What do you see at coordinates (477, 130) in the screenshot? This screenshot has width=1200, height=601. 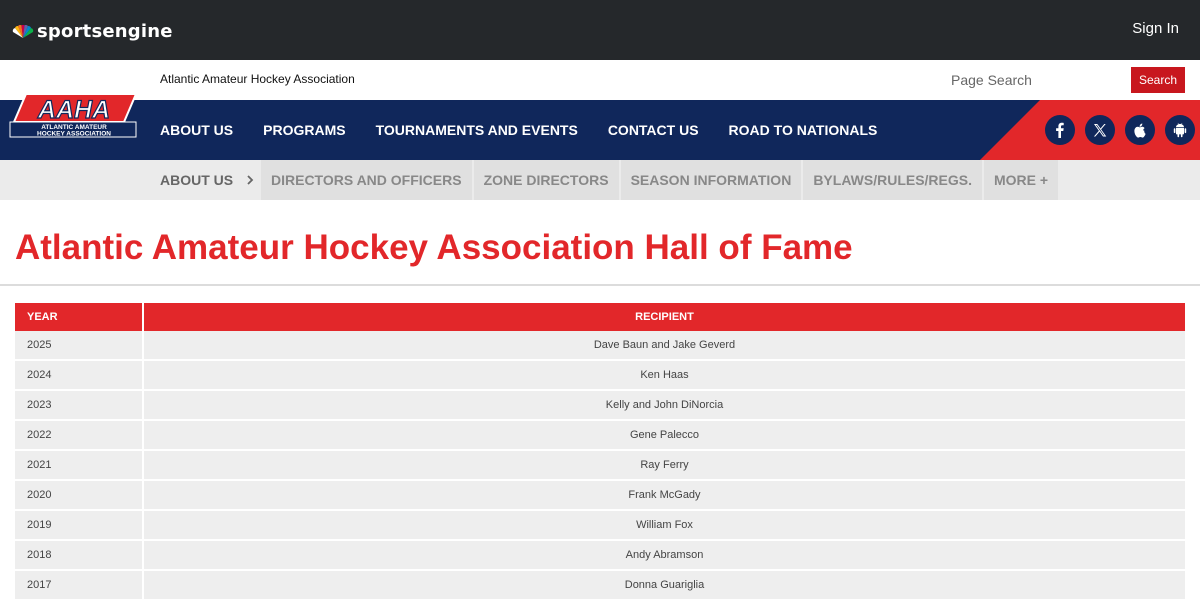 I see `nav-item-tournaments: Tournaments and Events` at bounding box center [477, 130].